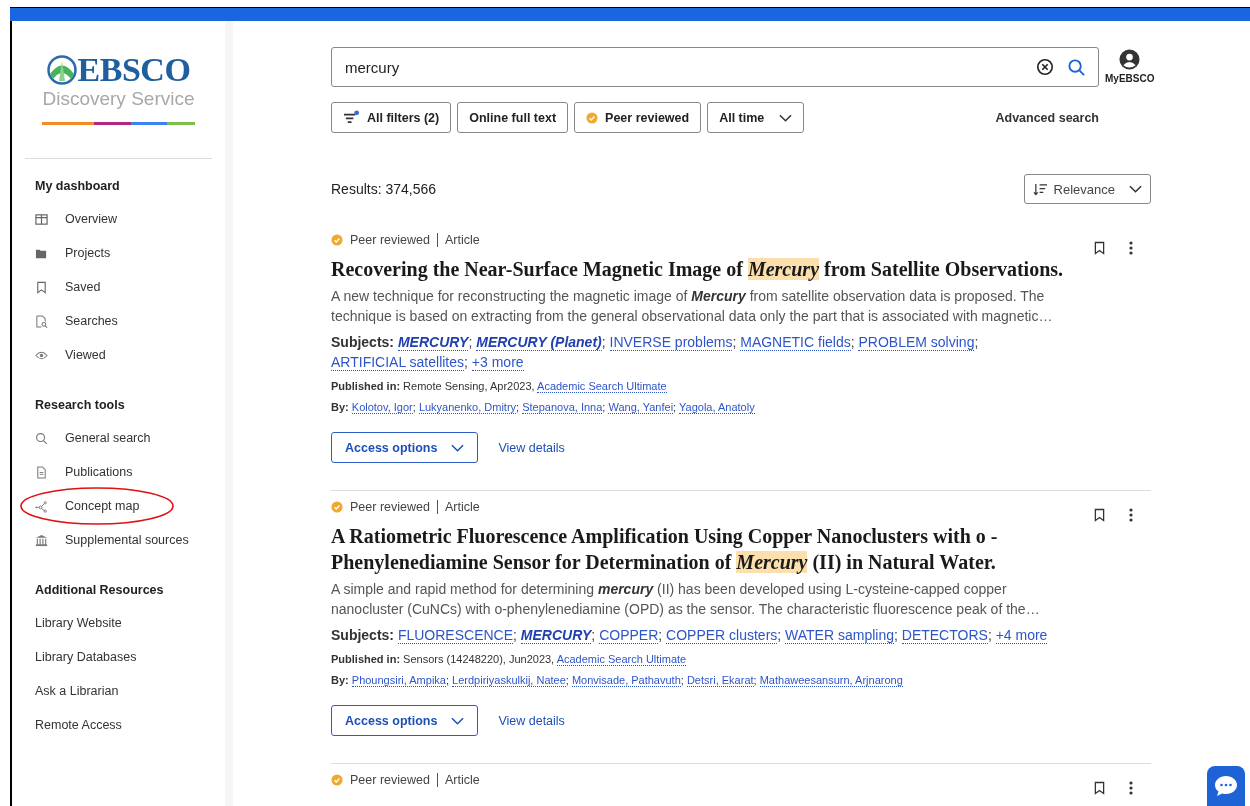  What do you see at coordinates (543, 407) in the screenshot?
I see `authors-line: By: Kolotov, Igor; Lukyanenko, Dmitry; Stepanova, Inna; Wang, Yanfei; Yagola, Anatoly` at bounding box center [543, 407].